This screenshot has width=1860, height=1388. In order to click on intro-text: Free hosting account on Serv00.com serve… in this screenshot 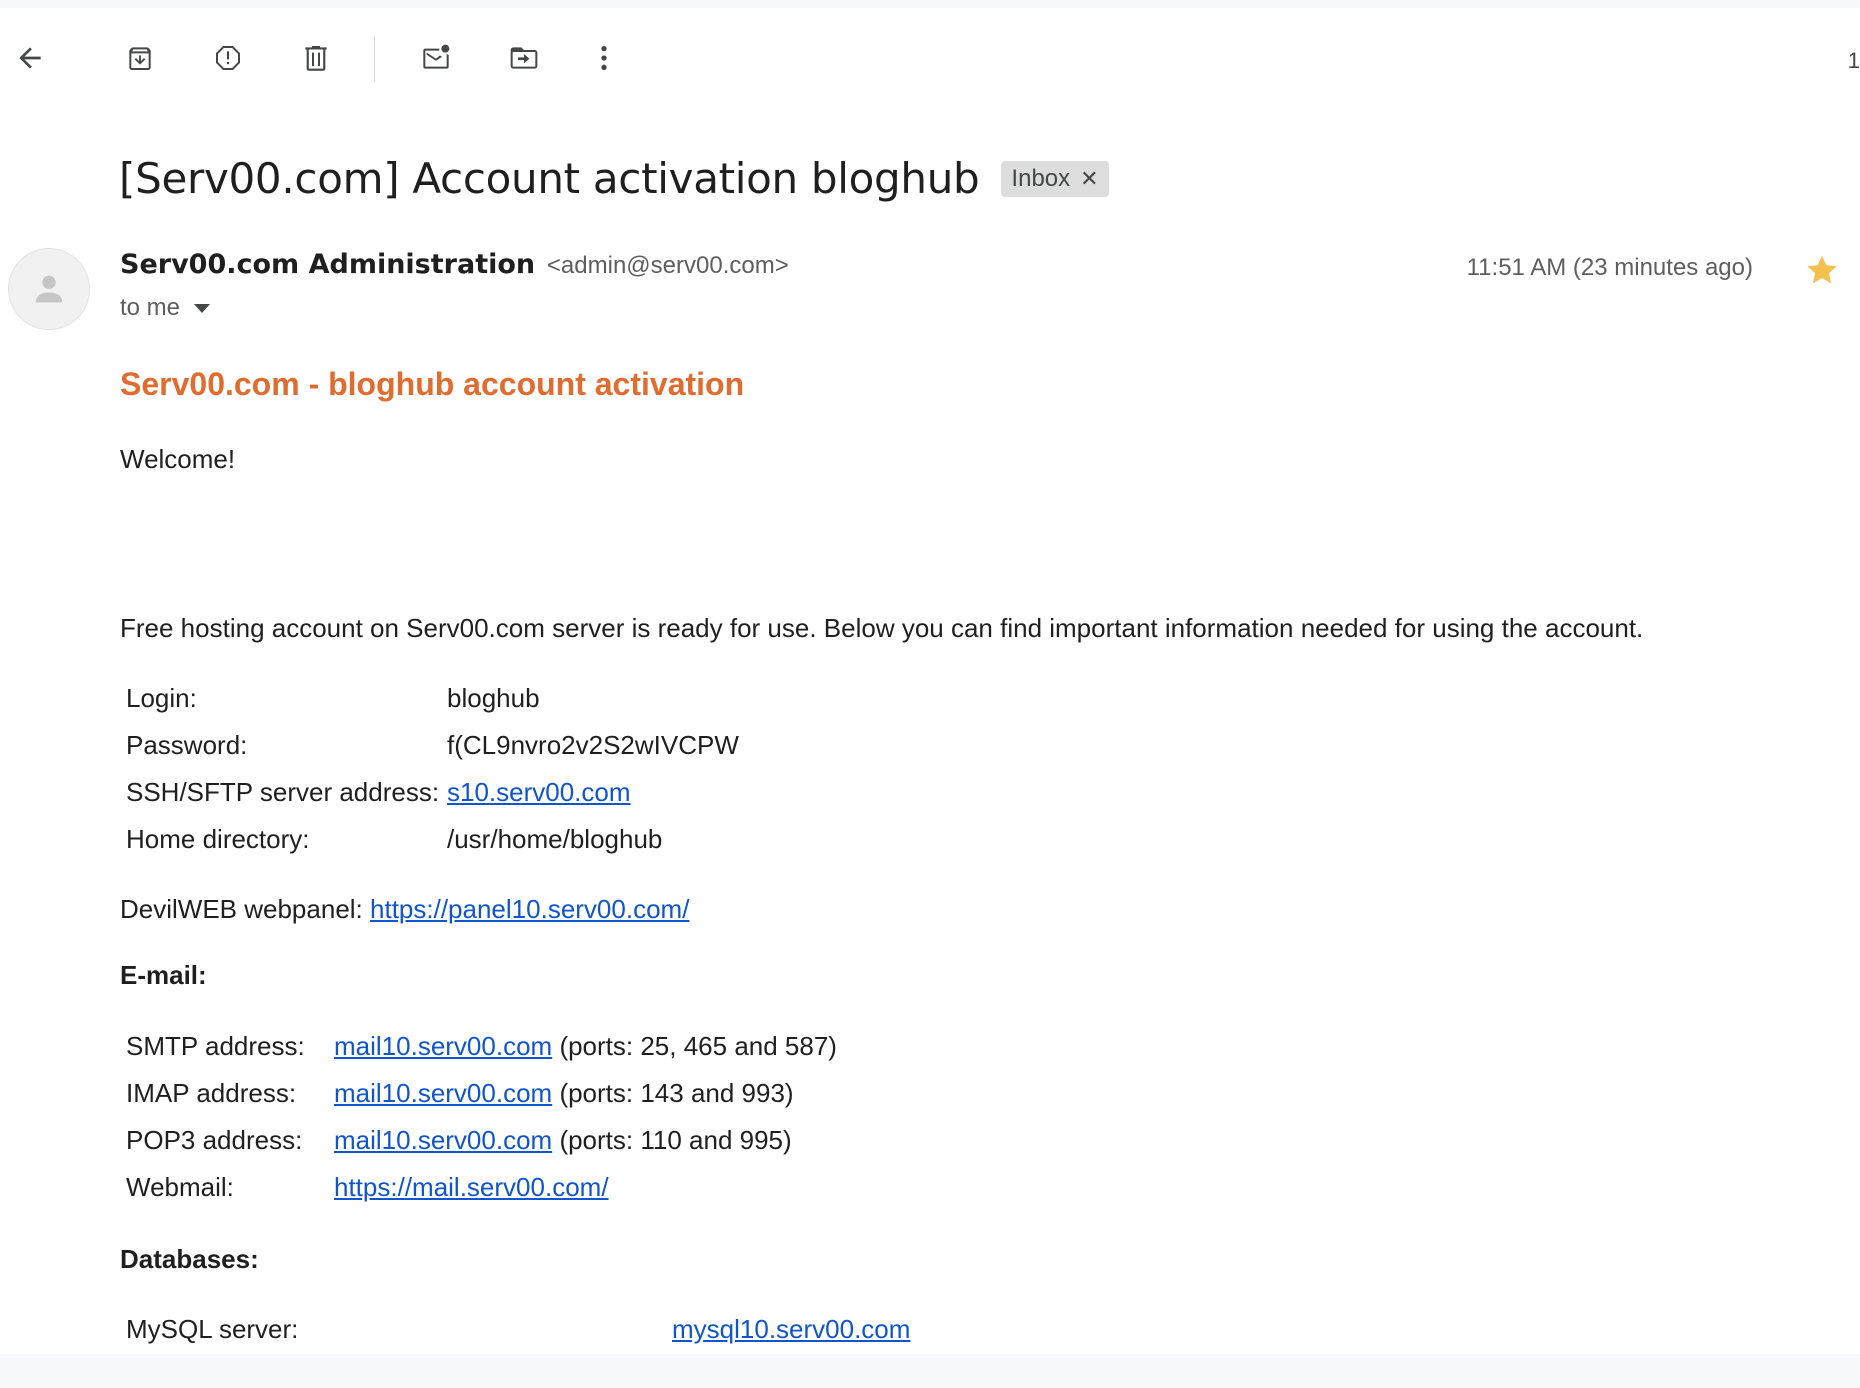, I will do `click(882, 628)`.